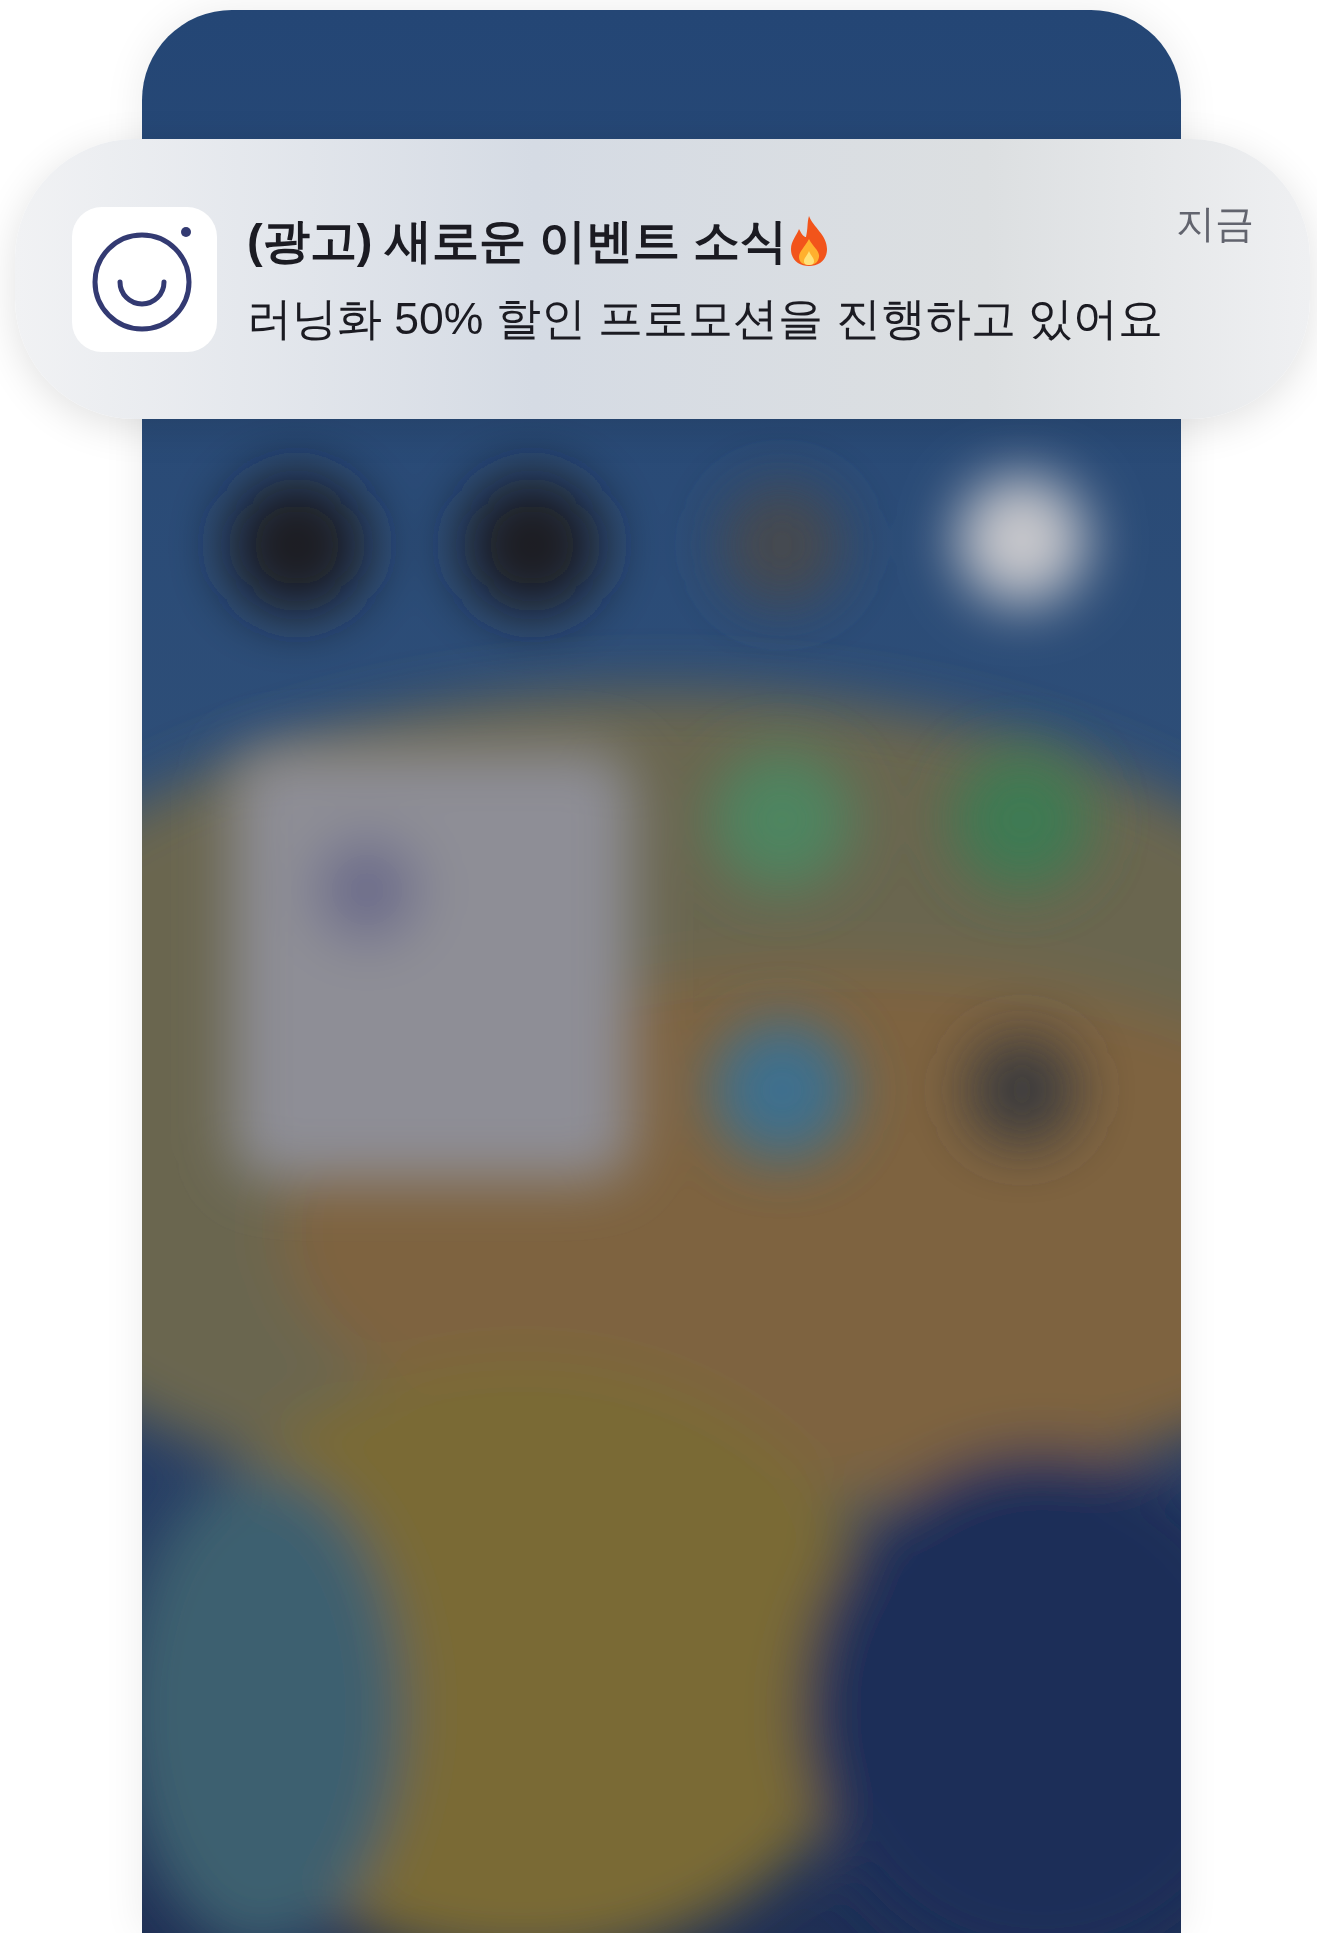  What do you see at coordinates (517, 241) in the screenshot?
I see `notification-title: (광고) 새로운 이벤트 소식` at bounding box center [517, 241].